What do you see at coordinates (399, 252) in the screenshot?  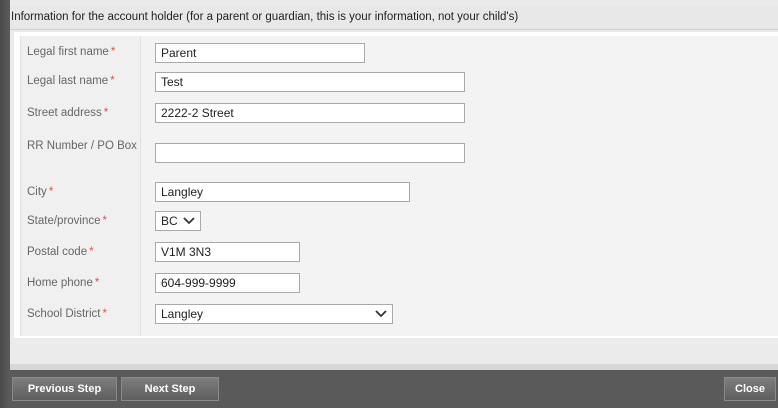 I see `row-postal-code: Postal code *` at bounding box center [399, 252].